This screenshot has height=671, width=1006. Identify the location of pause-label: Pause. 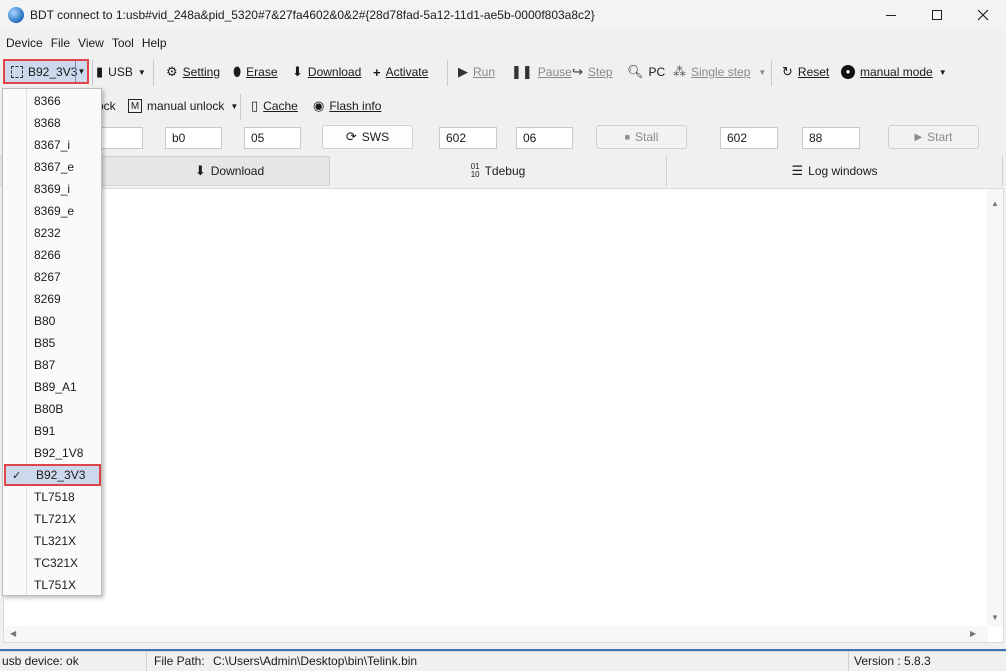
(554, 72).